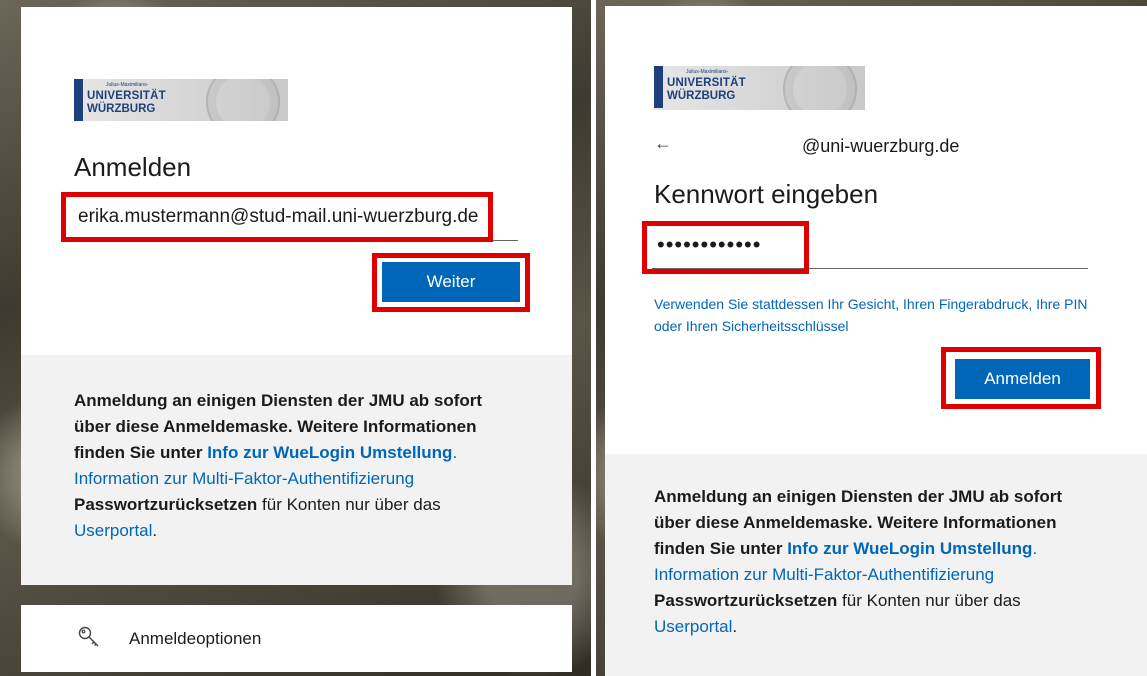  What do you see at coordinates (451, 282) in the screenshot?
I see `highlight-box-next` at bounding box center [451, 282].